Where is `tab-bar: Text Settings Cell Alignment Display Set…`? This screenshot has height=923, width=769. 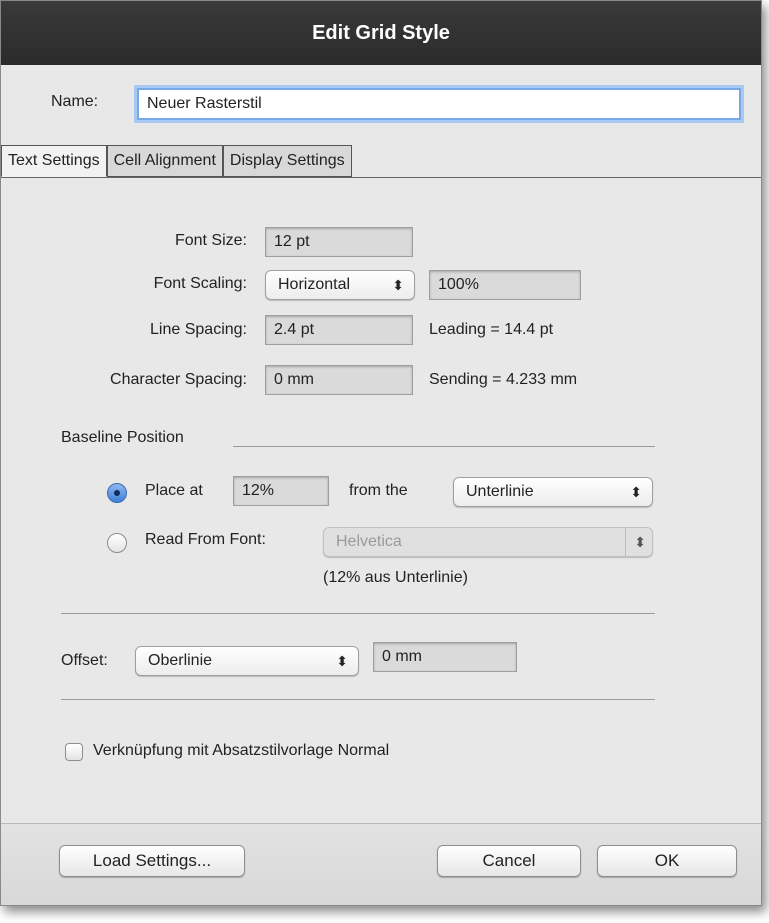 tab-bar: Text Settings Cell Alignment Display Set… is located at coordinates (176, 161).